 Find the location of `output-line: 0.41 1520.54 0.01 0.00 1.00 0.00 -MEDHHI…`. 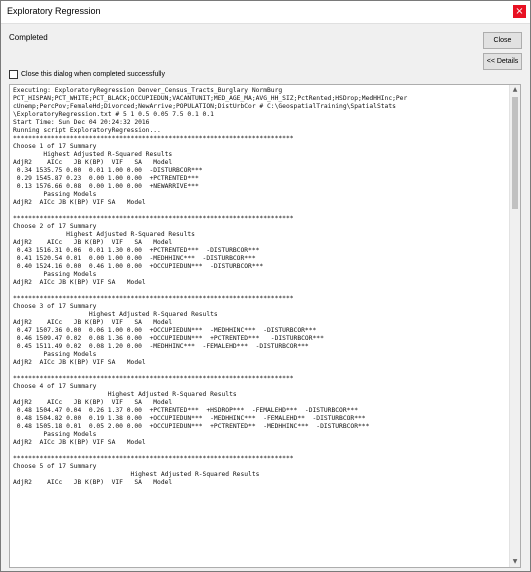

output-line: 0.41 1520.54 0.01 0.00 1.00 0.00 -MEDHHI… is located at coordinates (134, 258).